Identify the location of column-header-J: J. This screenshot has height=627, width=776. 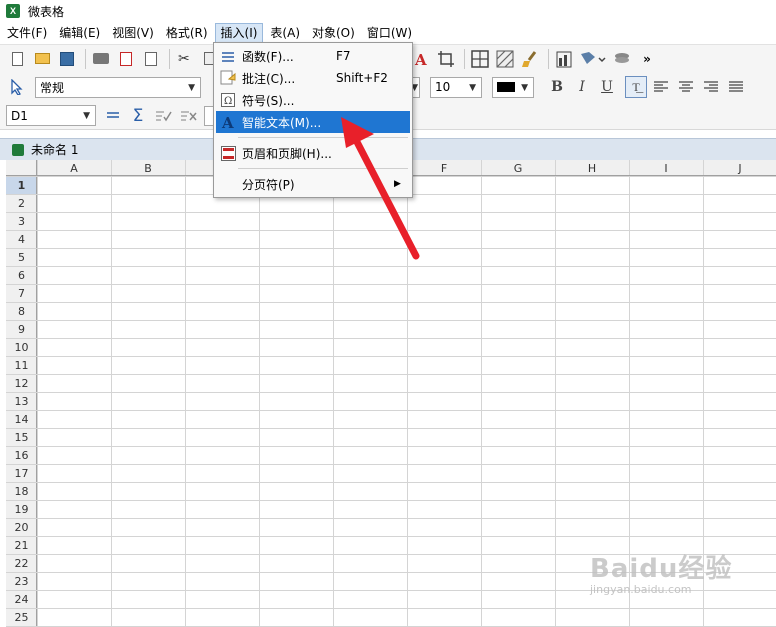
(739, 168).